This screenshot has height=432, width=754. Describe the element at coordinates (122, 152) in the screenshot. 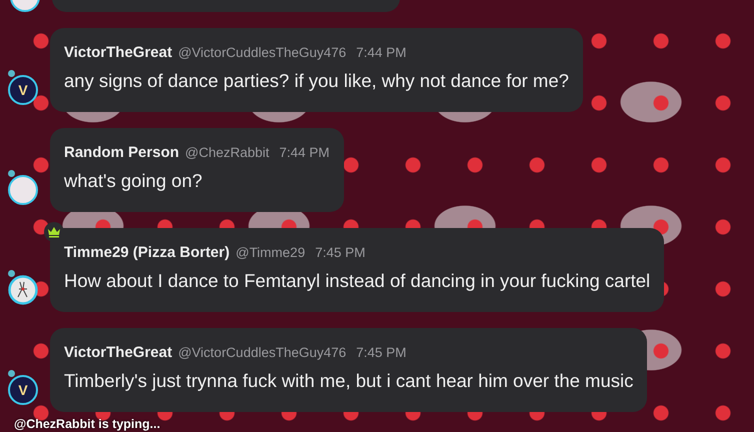

I see `author-name: Random Person` at that location.